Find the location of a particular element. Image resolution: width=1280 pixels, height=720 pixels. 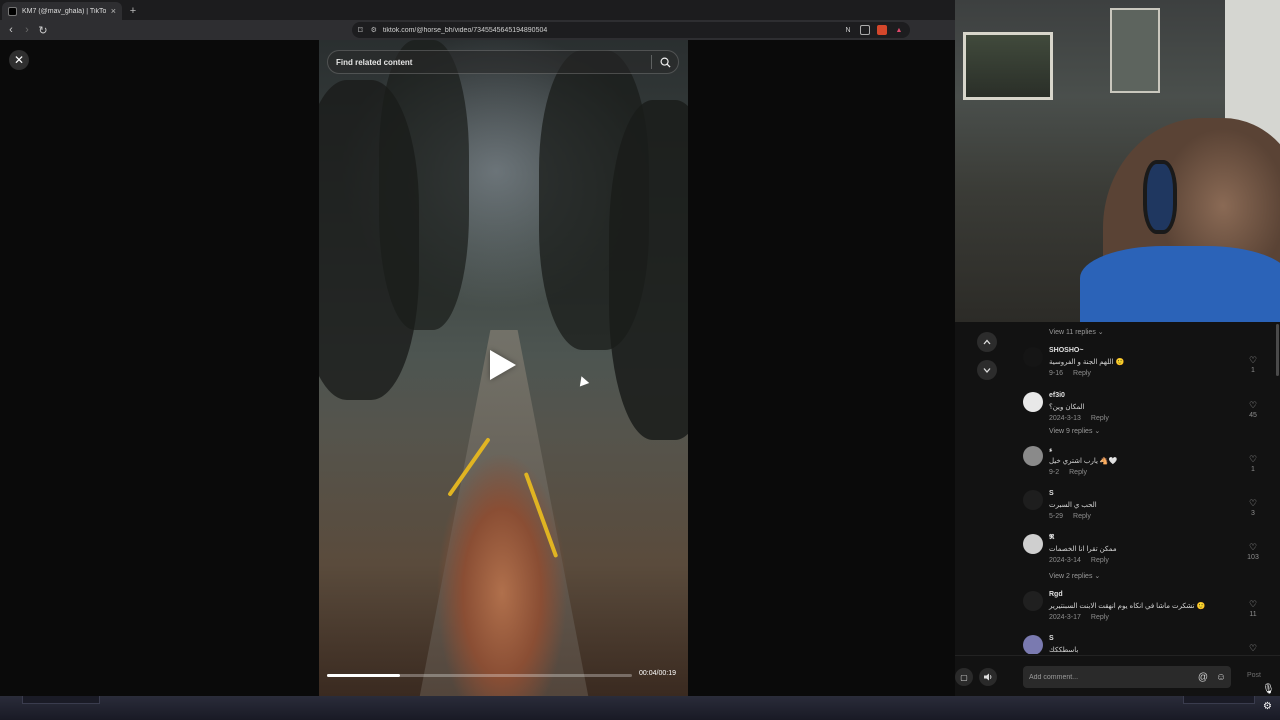

like-count: 45 is located at coordinates (1253, 415).